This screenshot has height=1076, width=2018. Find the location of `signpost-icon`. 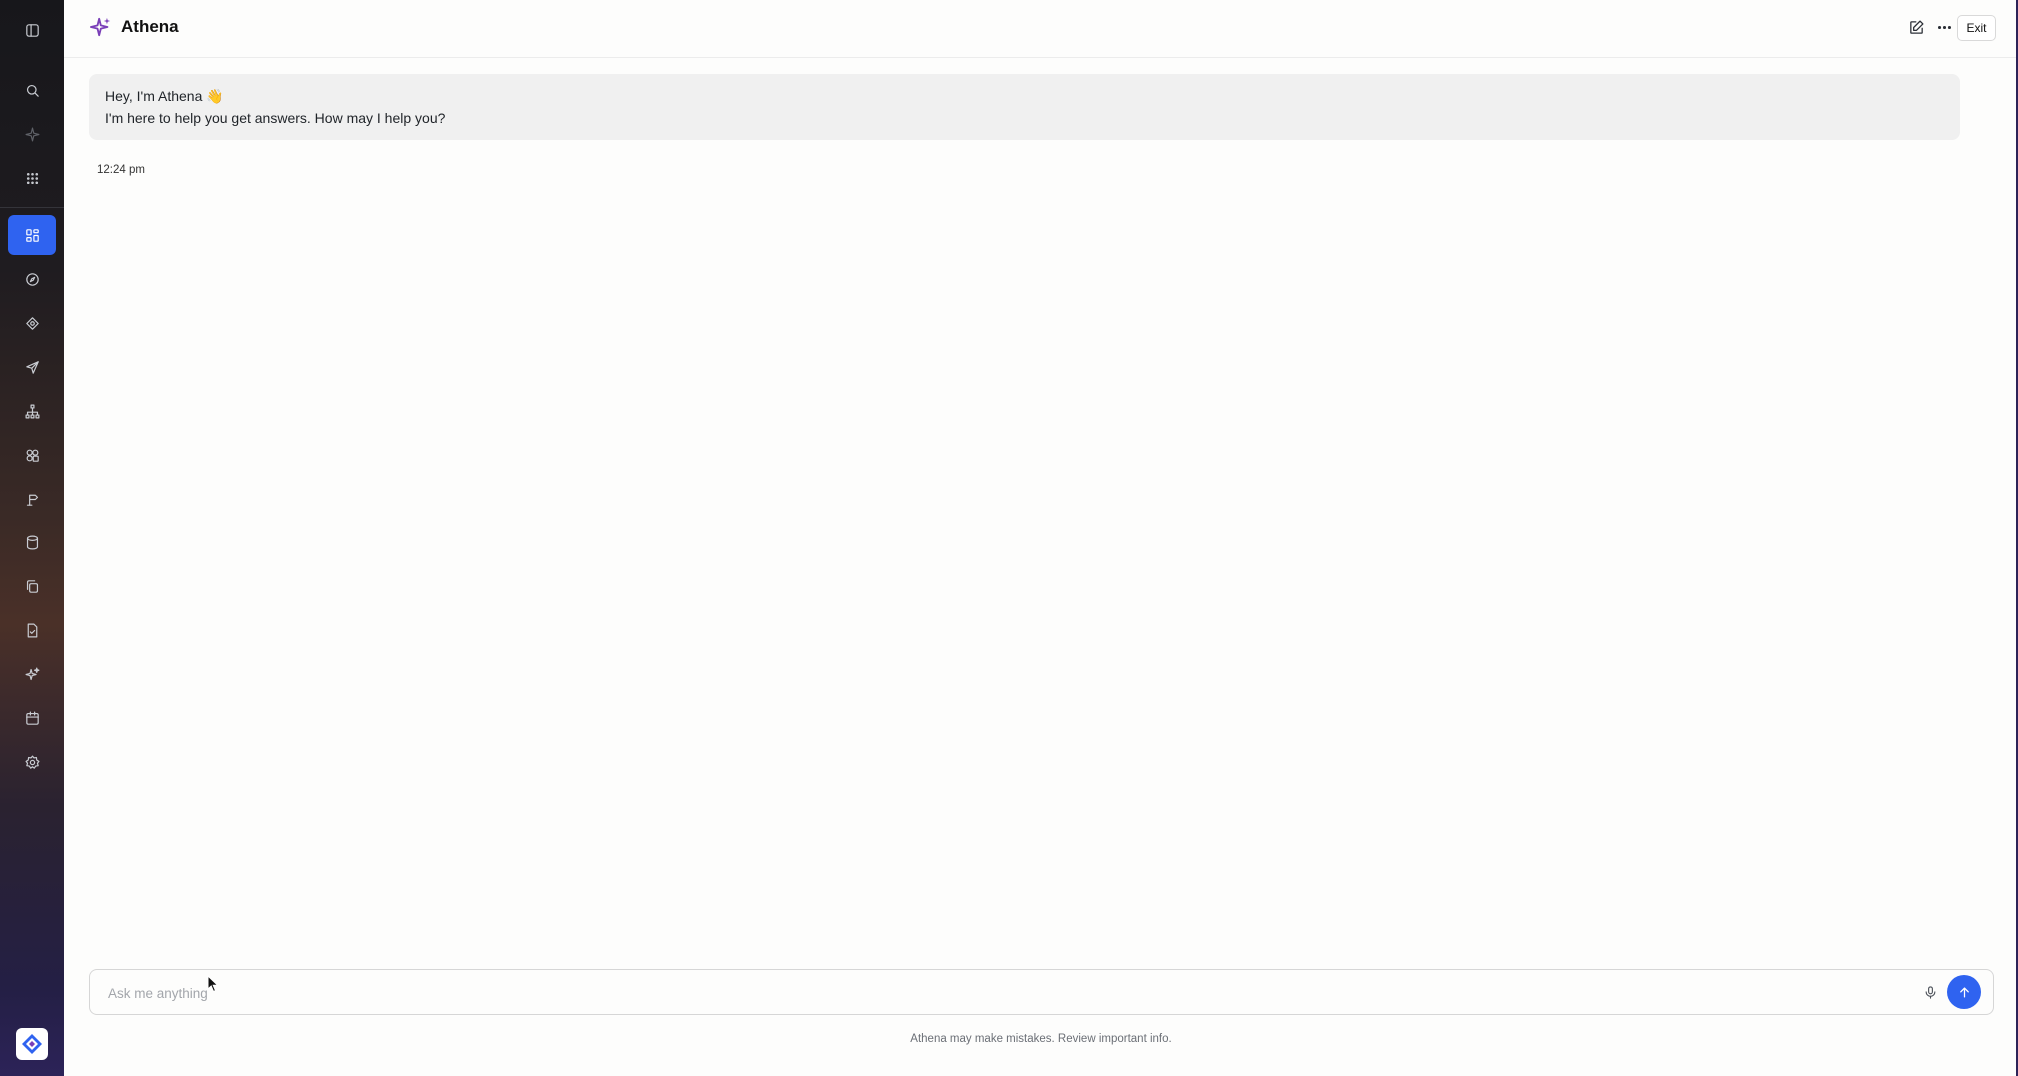

signpost-icon is located at coordinates (32, 499).